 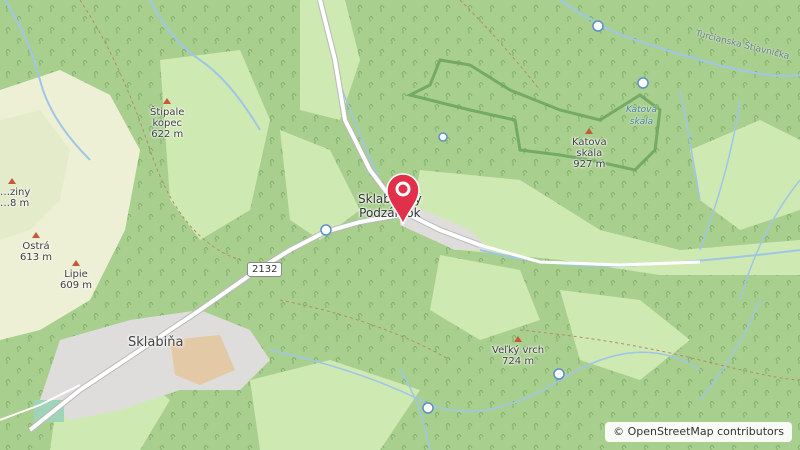 I want to click on peak-elevation: …8 m, so click(x=15, y=203).